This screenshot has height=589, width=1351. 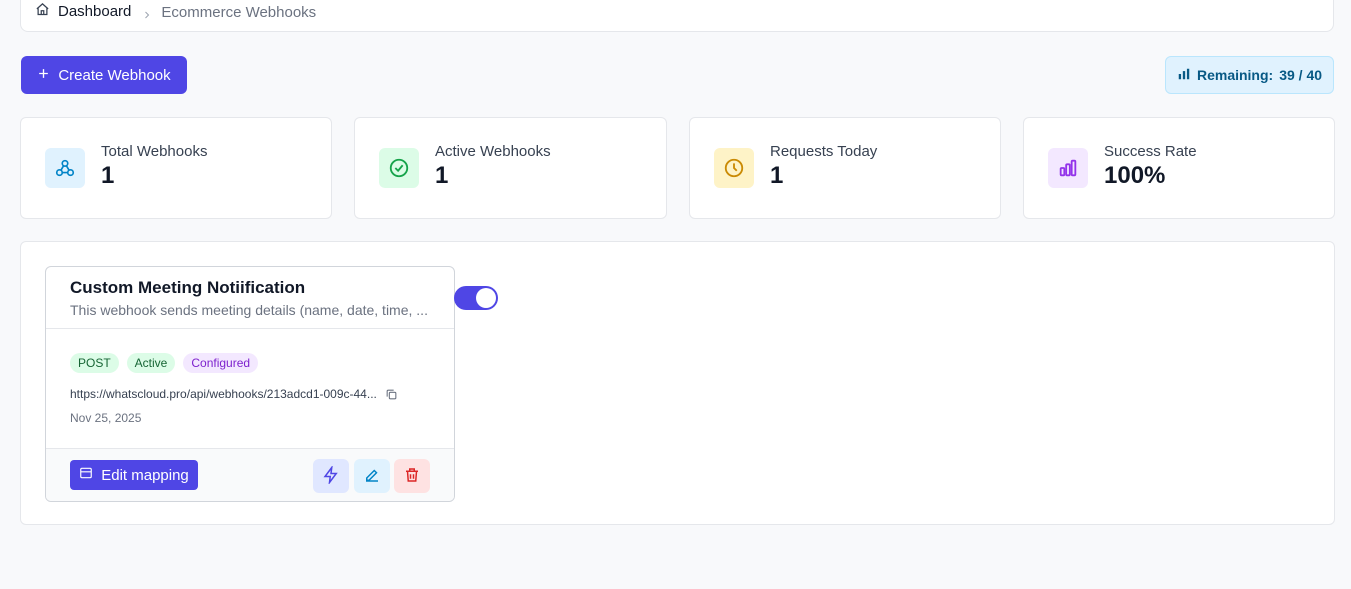 What do you see at coordinates (154, 151) in the screenshot?
I see `stat-label: Total Webhooks` at bounding box center [154, 151].